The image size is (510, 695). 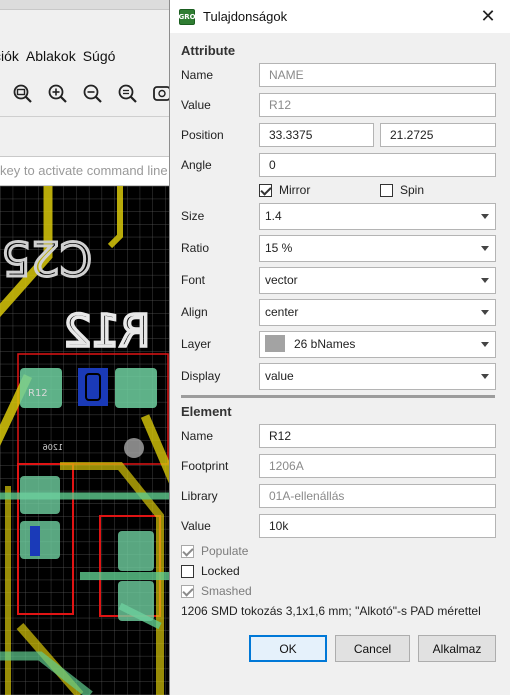 What do you see at coordinates (275, 344) in the screenshot?
I see `layer-color-swatch` at bounding box center [275, 344].